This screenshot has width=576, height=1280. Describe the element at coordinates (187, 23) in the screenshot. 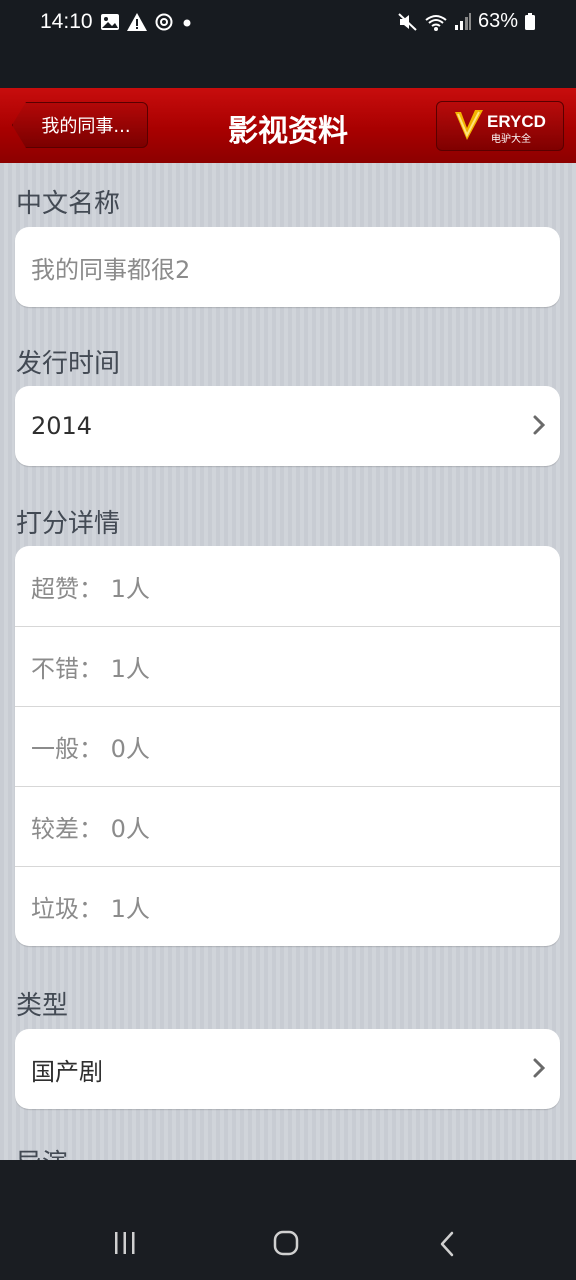

I see `dot-icon` at that location.